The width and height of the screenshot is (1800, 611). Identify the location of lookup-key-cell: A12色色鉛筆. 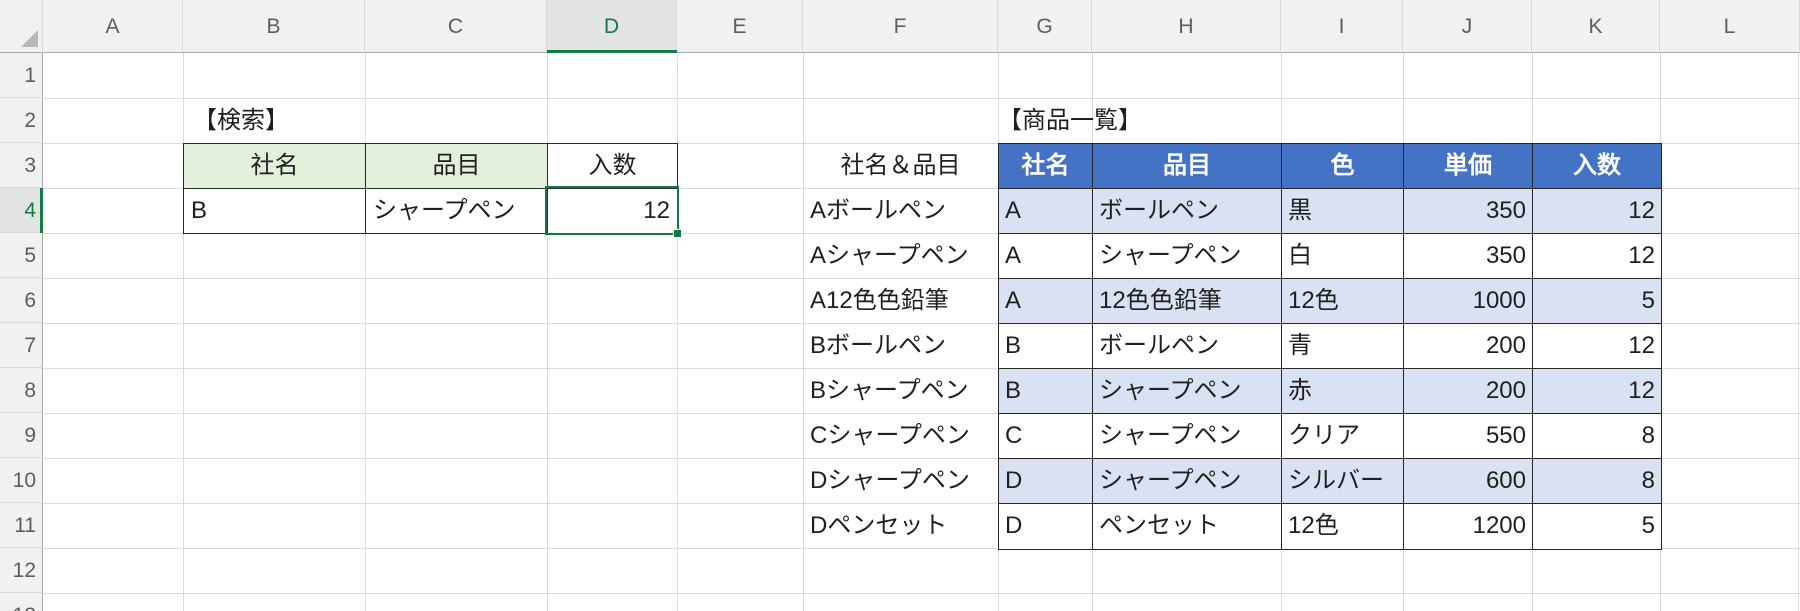
(900, 300).